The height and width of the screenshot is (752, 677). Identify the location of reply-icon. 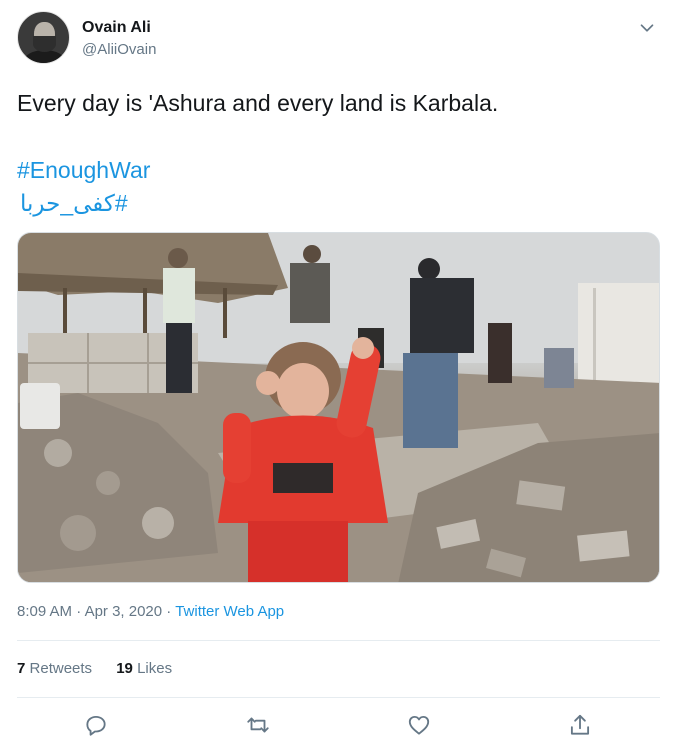
(96, 725).